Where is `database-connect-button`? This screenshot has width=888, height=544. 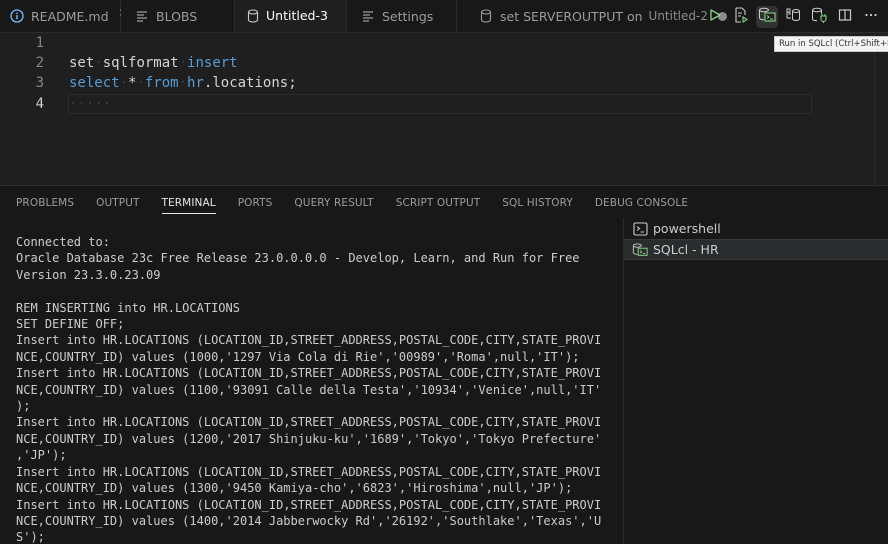 database-connect-button is located at coordinates (819, 17).